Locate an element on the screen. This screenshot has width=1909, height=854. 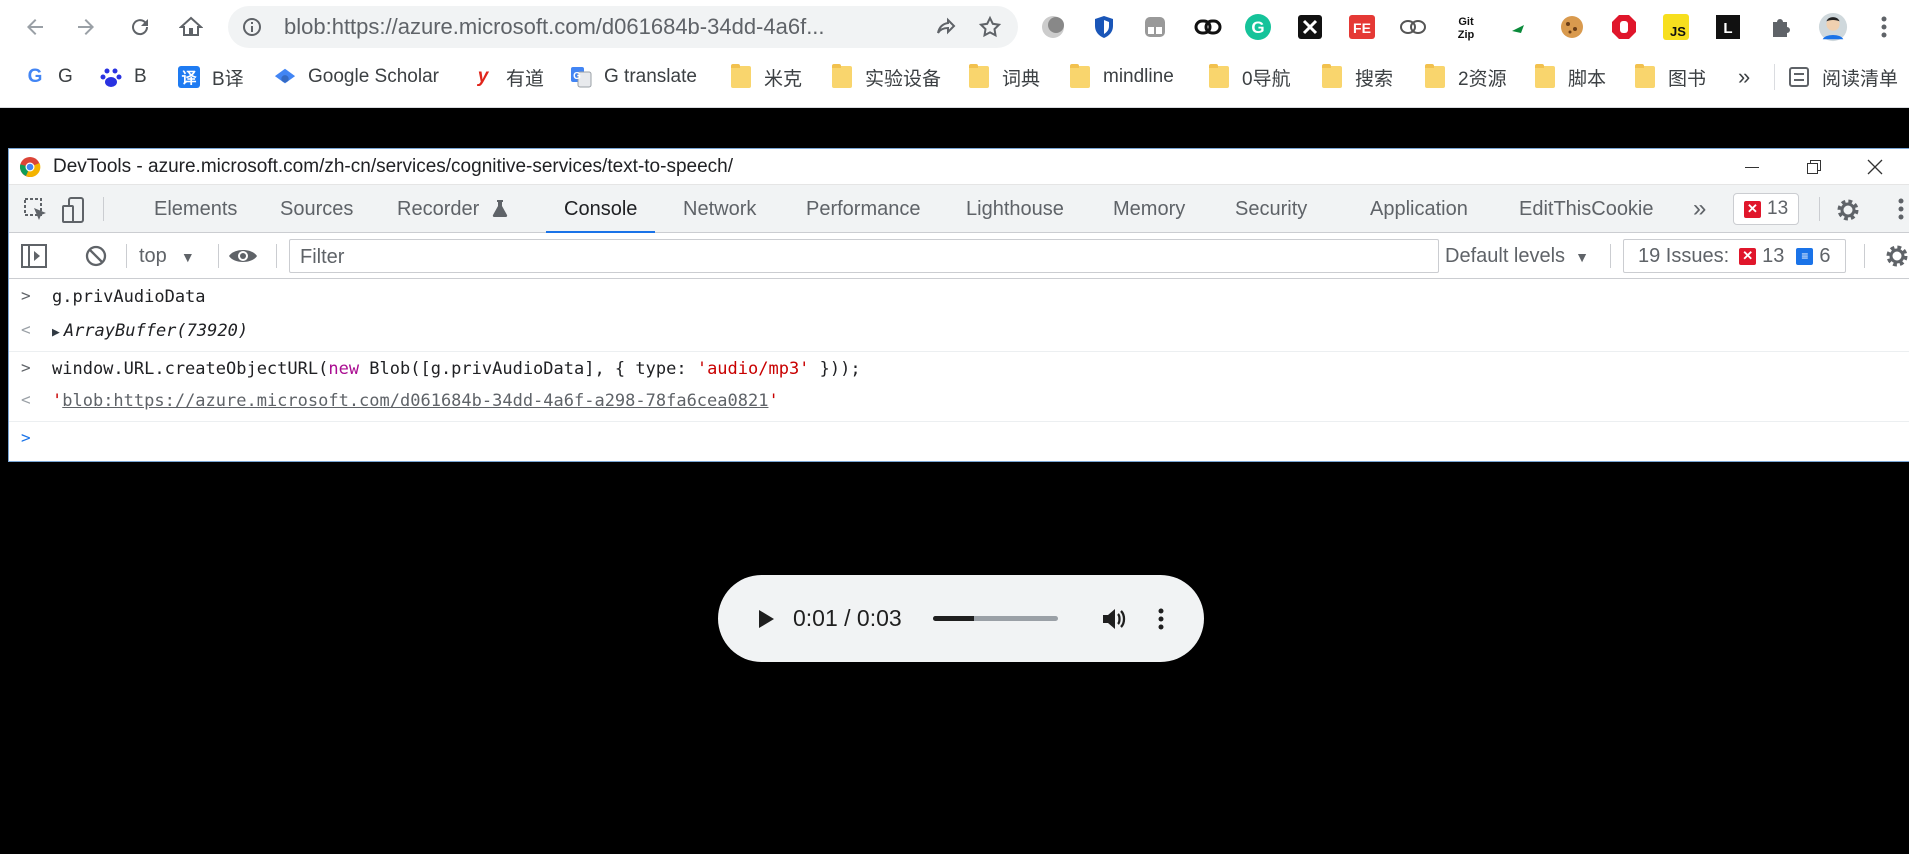
devtools-menu-icon is located at coordinates (1901, 209).